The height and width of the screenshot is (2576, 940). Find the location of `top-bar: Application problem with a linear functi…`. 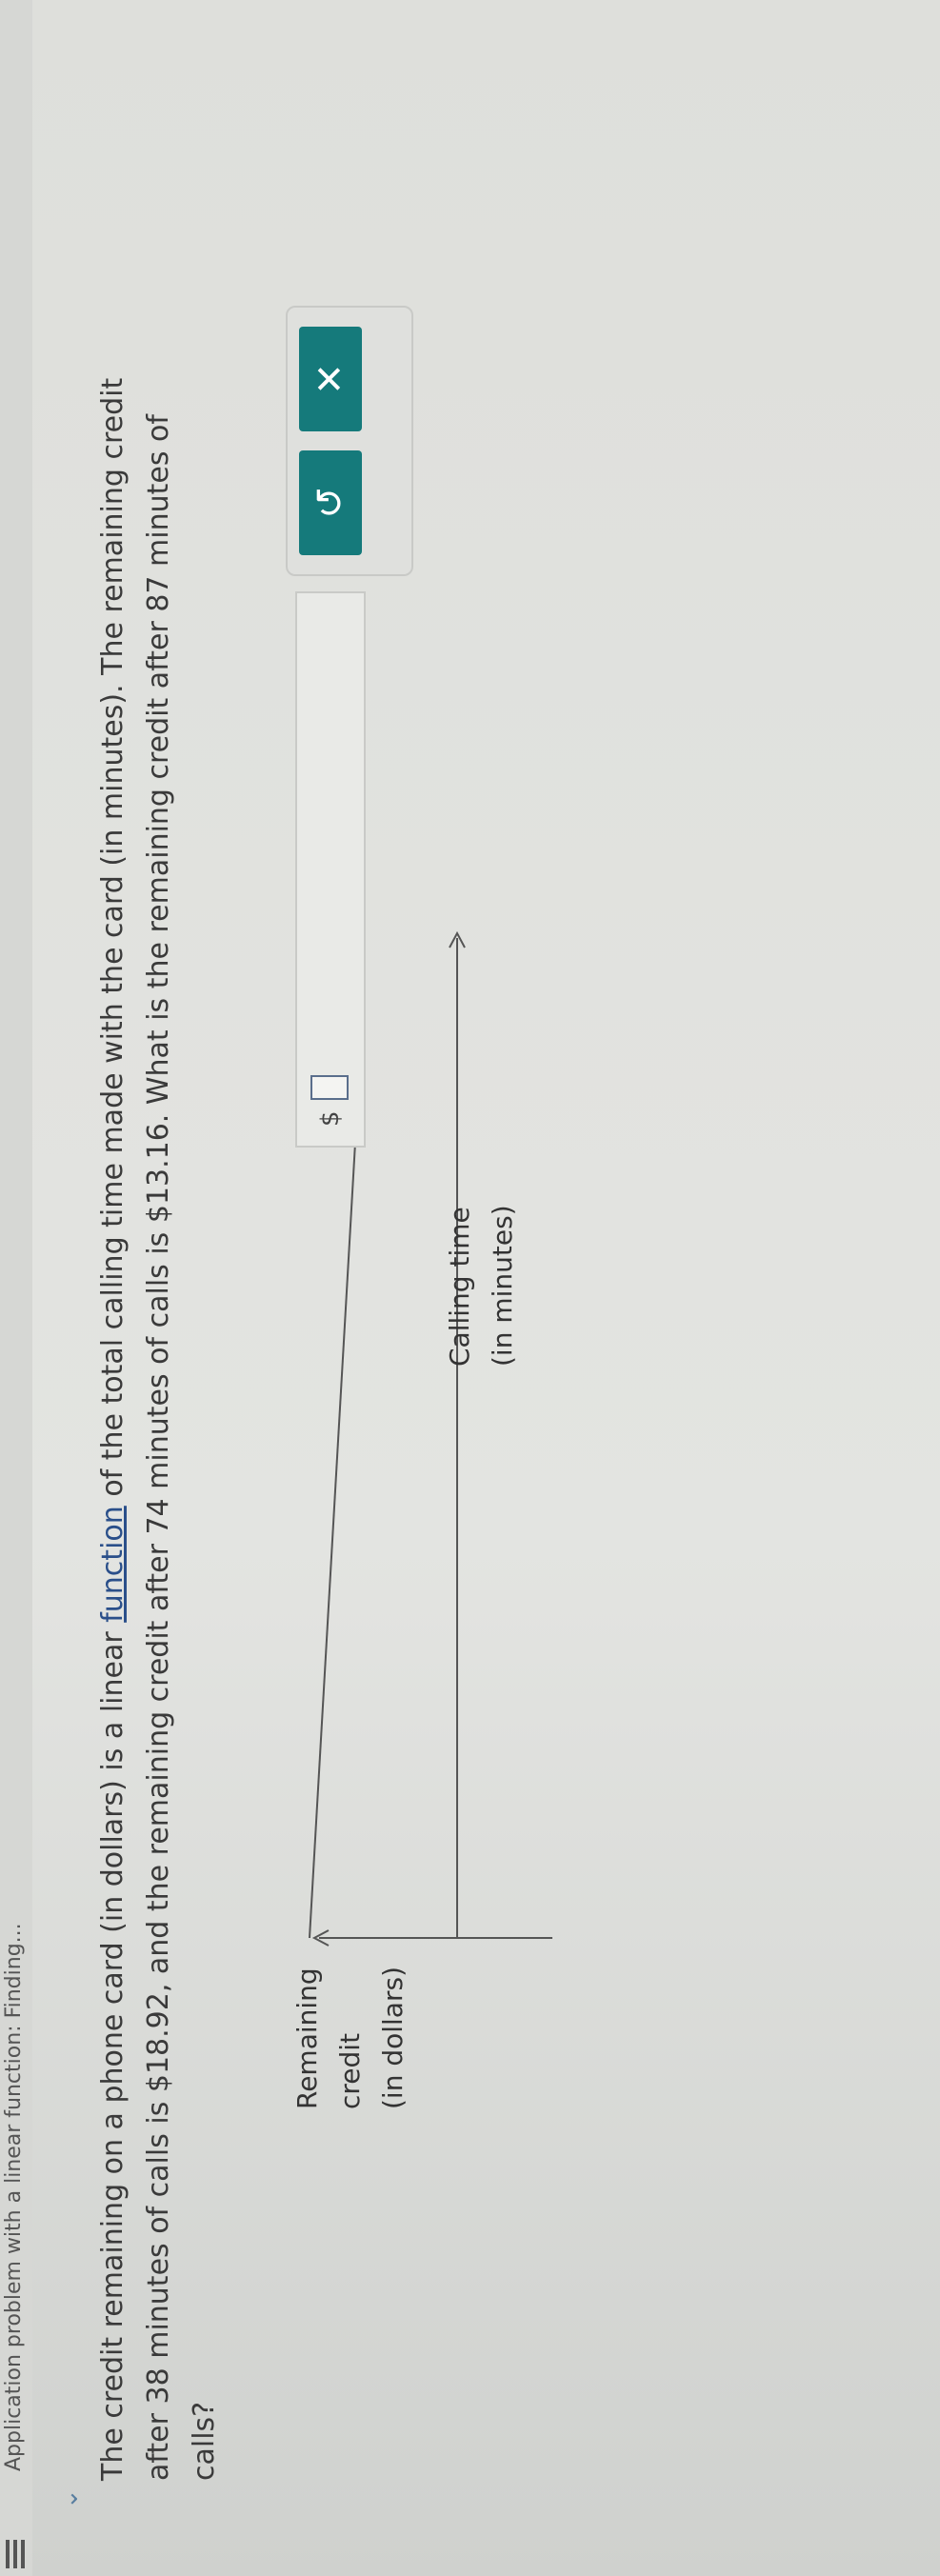

top-bar: Application problem with a linear functi… is located at coordinates (16, 1288).